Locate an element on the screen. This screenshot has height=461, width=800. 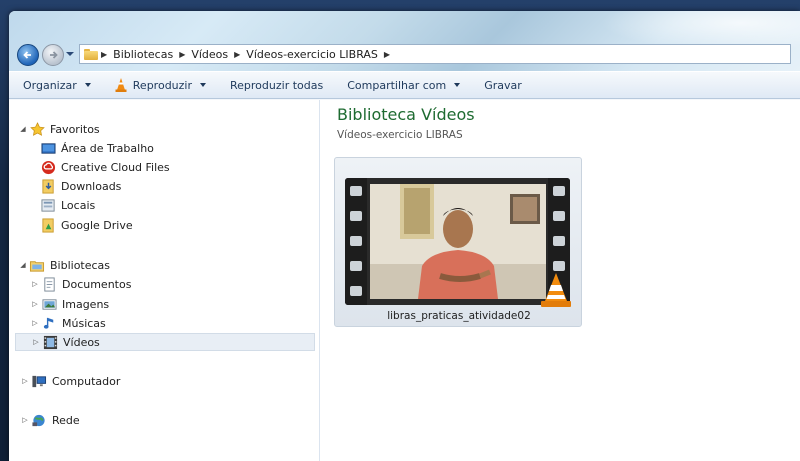
share-button: Compartilhar com is located at coordinates (404, 85).